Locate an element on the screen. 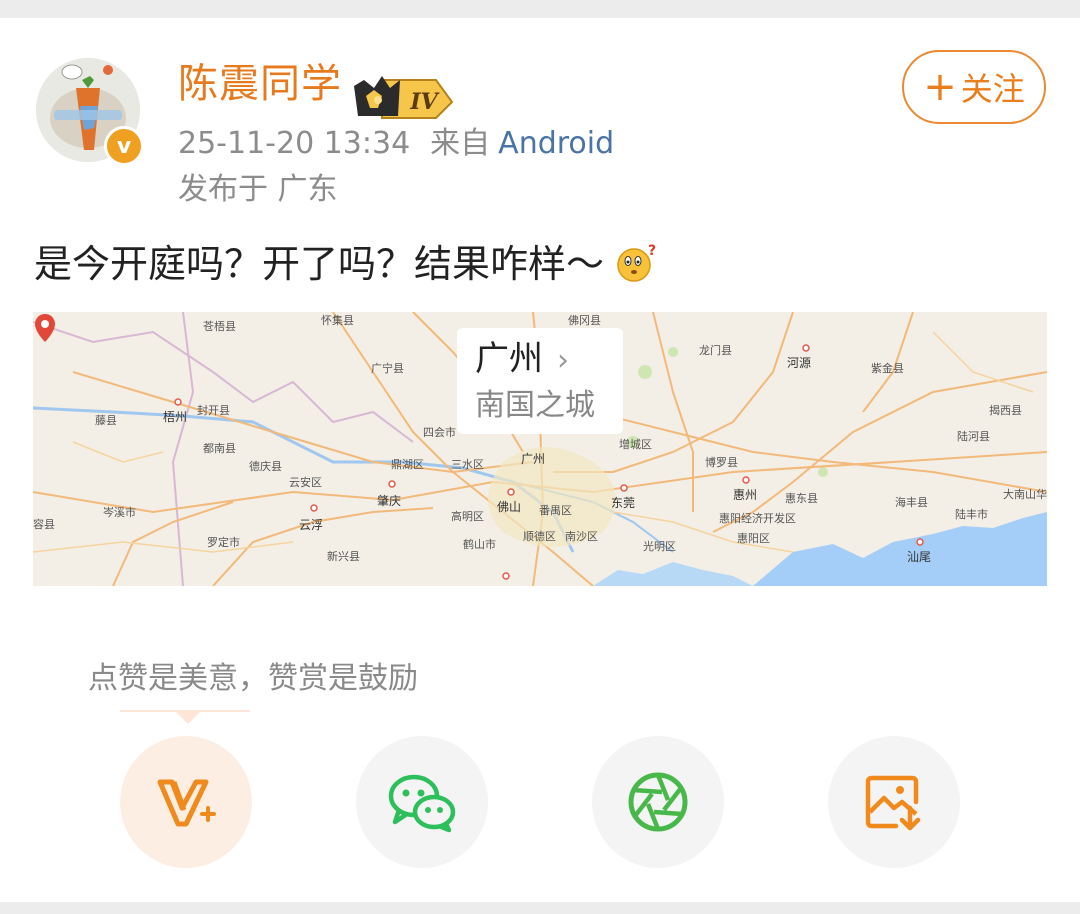 The height and width of the screenshot is (914, 1080). reward-button is located at coordinates (186, 802).